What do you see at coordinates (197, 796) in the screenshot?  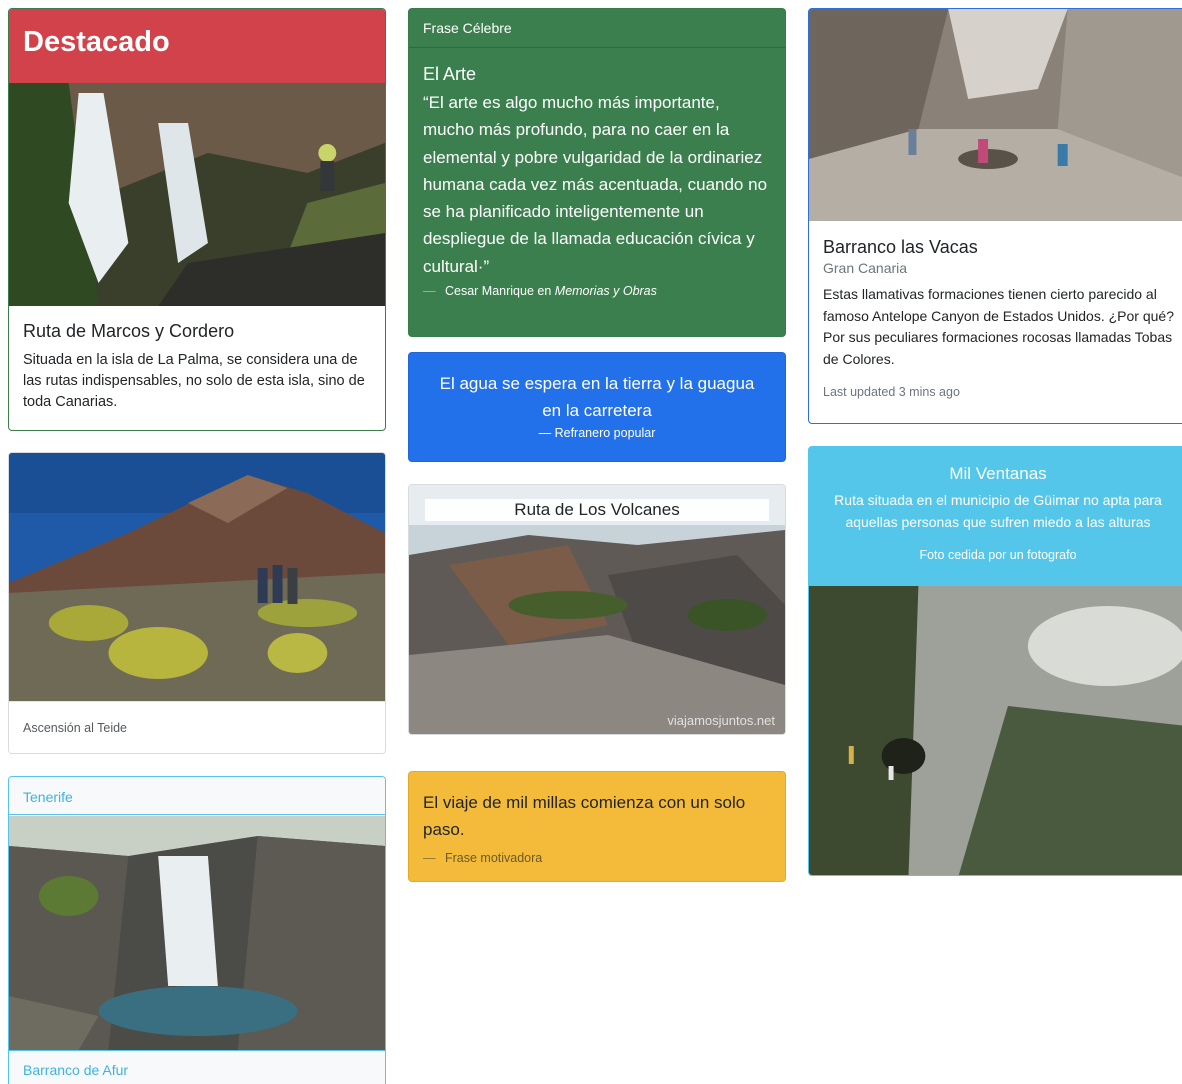 I see `tenerife-header: Tenerife` at bounding box center [197, 796].